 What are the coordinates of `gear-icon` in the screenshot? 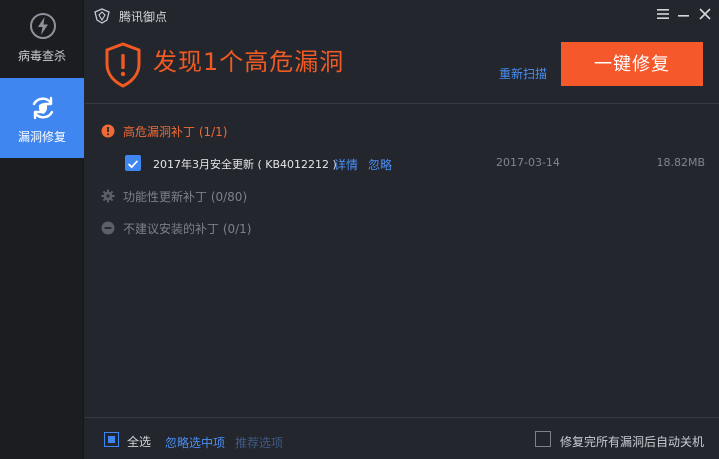 It's located at (108, 196).